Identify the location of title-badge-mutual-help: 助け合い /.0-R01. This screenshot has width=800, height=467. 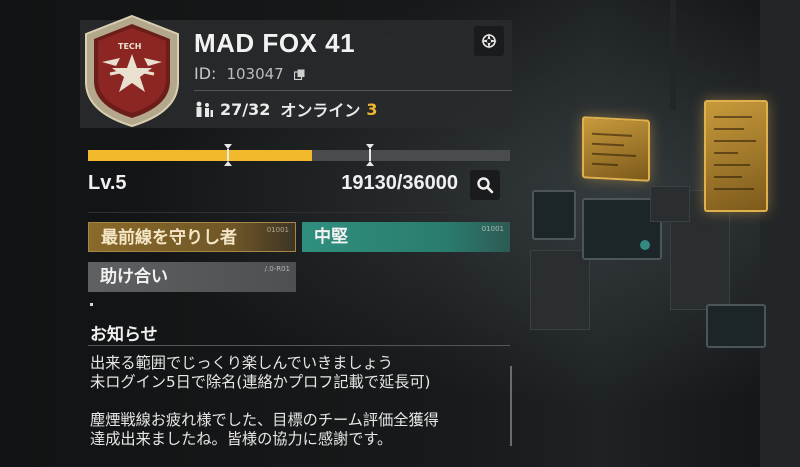
(192, 277).